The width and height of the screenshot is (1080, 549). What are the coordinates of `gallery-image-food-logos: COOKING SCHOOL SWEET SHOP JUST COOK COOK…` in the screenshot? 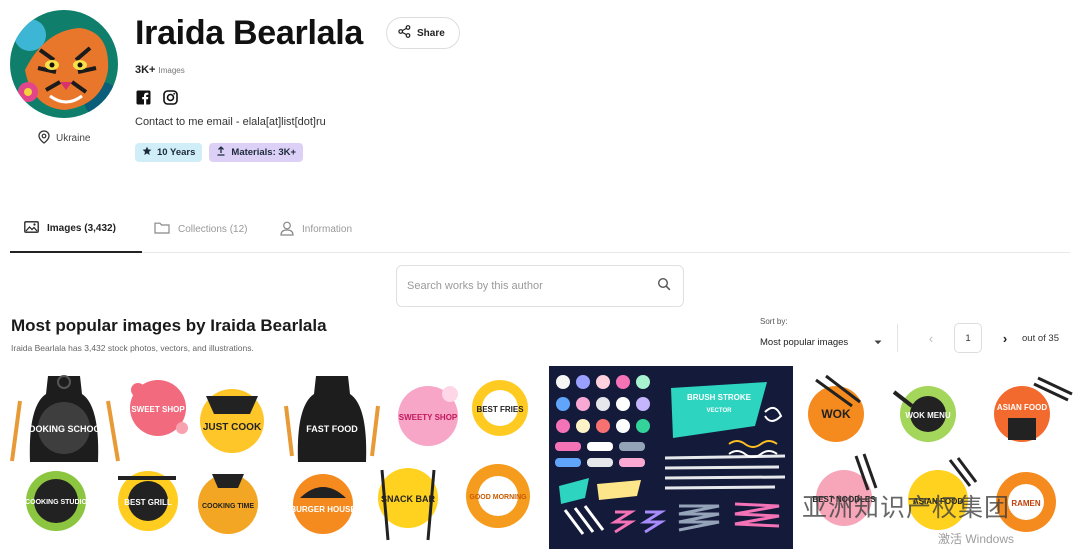 It's located at (137, 457).